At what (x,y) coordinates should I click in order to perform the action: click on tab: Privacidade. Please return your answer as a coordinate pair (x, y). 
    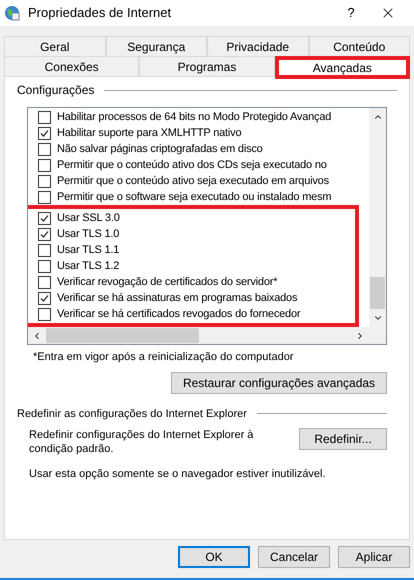
    Looking at the image, I should click on (257, 46).